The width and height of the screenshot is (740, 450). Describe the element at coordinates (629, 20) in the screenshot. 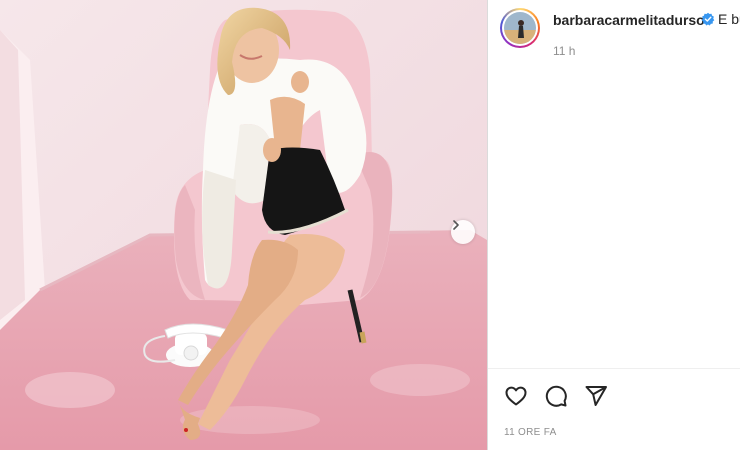

I see `username-link: barbaracarmelitadurso` at that location.